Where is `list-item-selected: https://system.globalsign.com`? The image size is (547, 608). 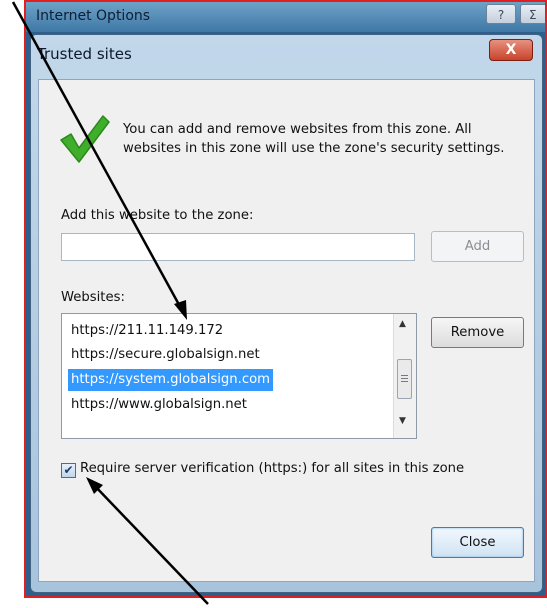 list-item-selected: https://system.globalsign.com is located at coordinates (170, 380).